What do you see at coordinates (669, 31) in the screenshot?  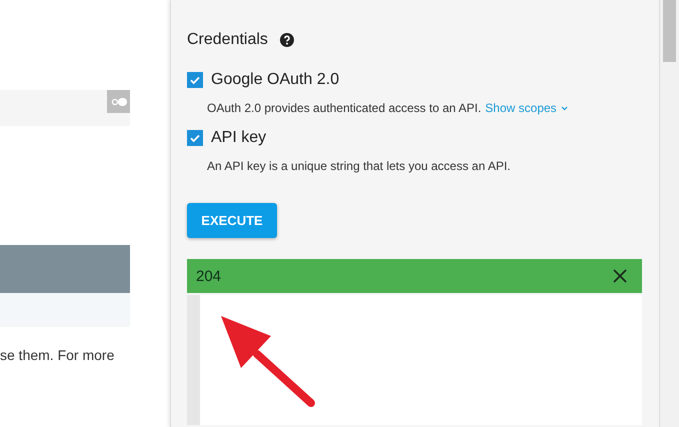 I see `scrollbar-thumb` at bounding box center [669, 31].